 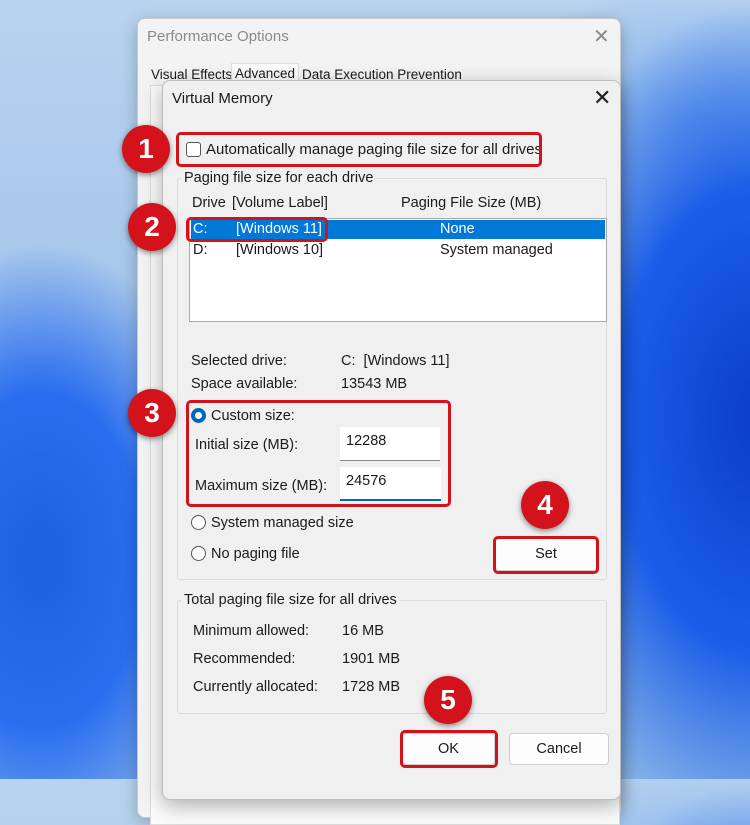 I want to click on step-badge-2: 2, so click(x=152, y=227).